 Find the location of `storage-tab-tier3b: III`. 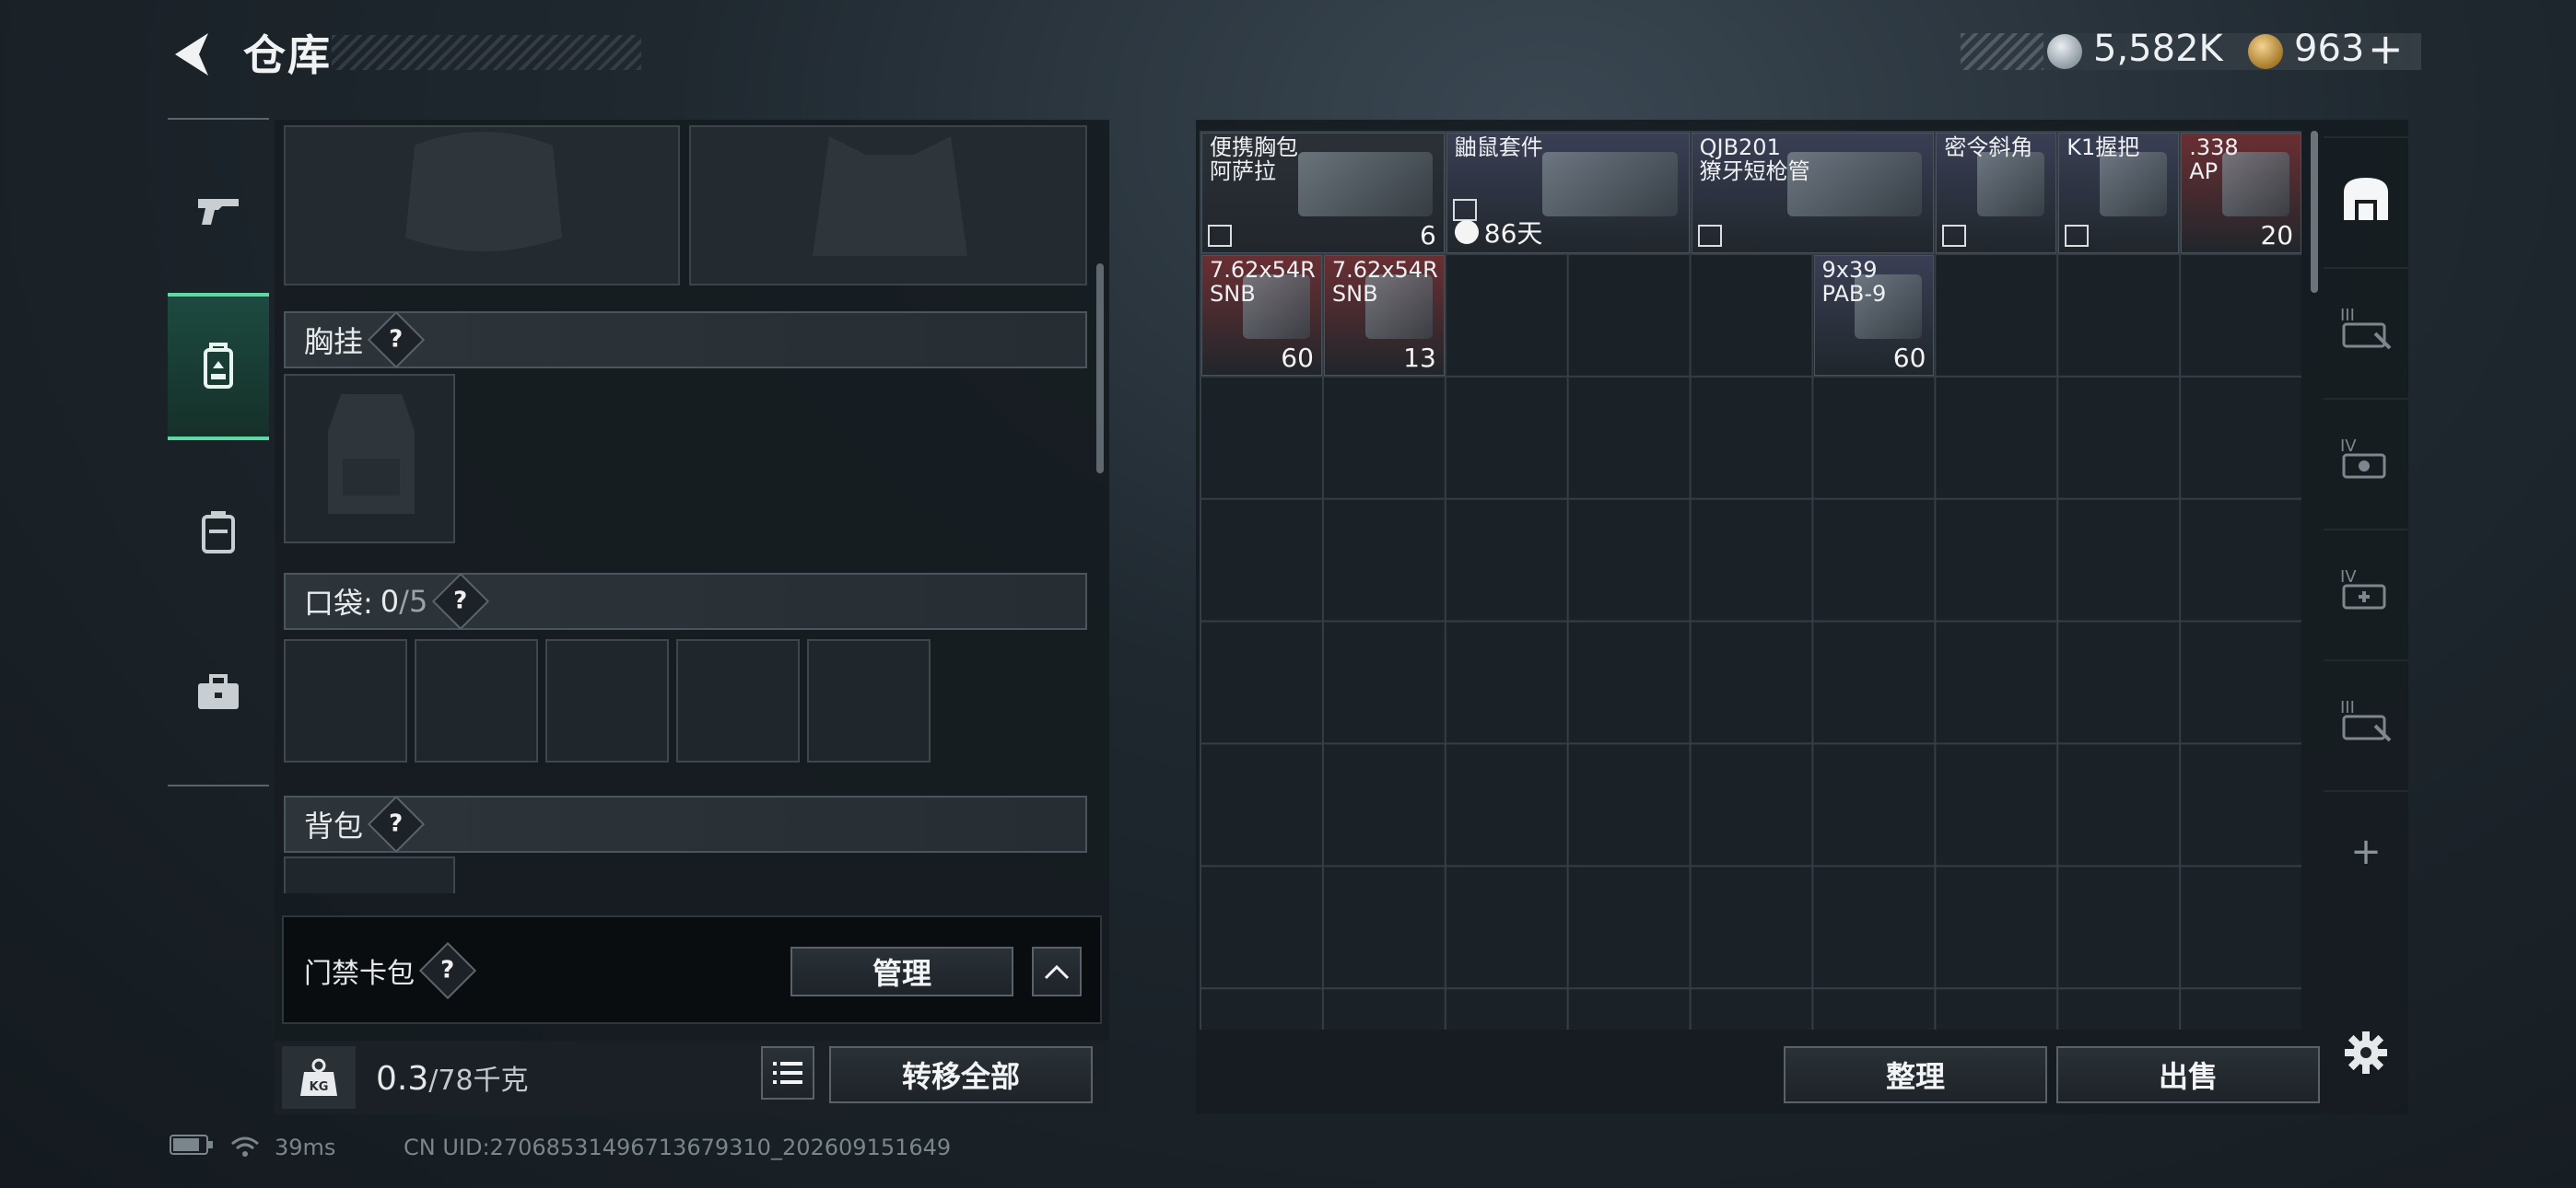

storage-tab-tier3b: III is located at coordinates (2366, 720).